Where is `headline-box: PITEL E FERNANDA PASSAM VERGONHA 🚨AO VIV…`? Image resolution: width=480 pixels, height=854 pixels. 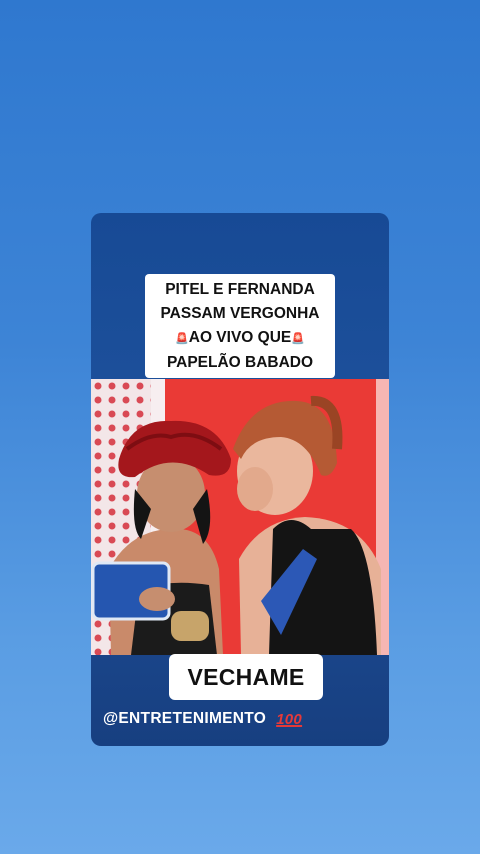 headline-box: PITEL E FERNANDA PASSAM VERGONHA 🚨AO VIV… is located at coordinates (240, 326).